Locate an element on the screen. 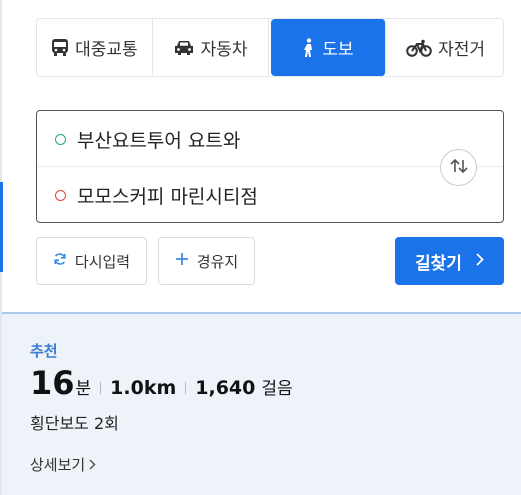 Image resolution: width=521 pixels, height=495 pixels. walk-icon is located at coordinates (309, 47).